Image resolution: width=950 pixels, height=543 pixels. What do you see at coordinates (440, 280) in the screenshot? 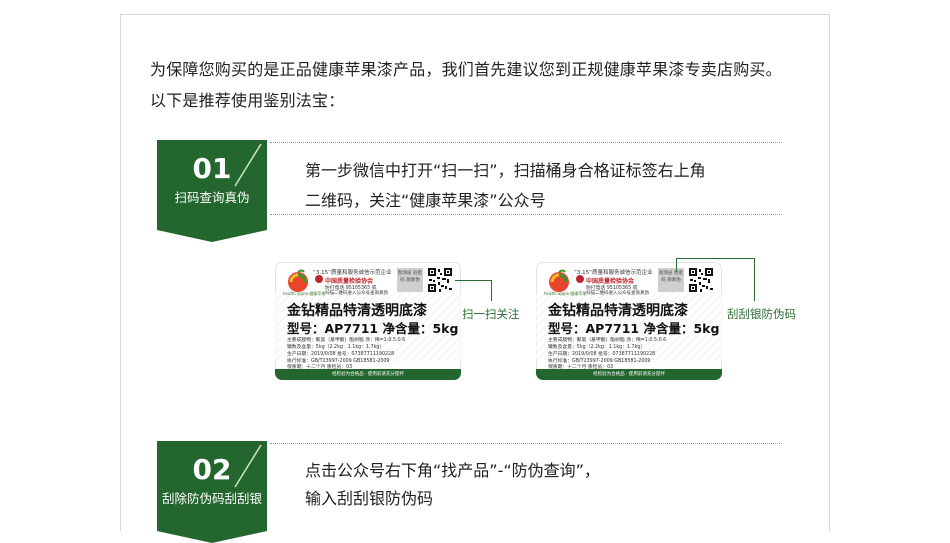
I see `qr-code-icon` at bounding box center [440, 280].